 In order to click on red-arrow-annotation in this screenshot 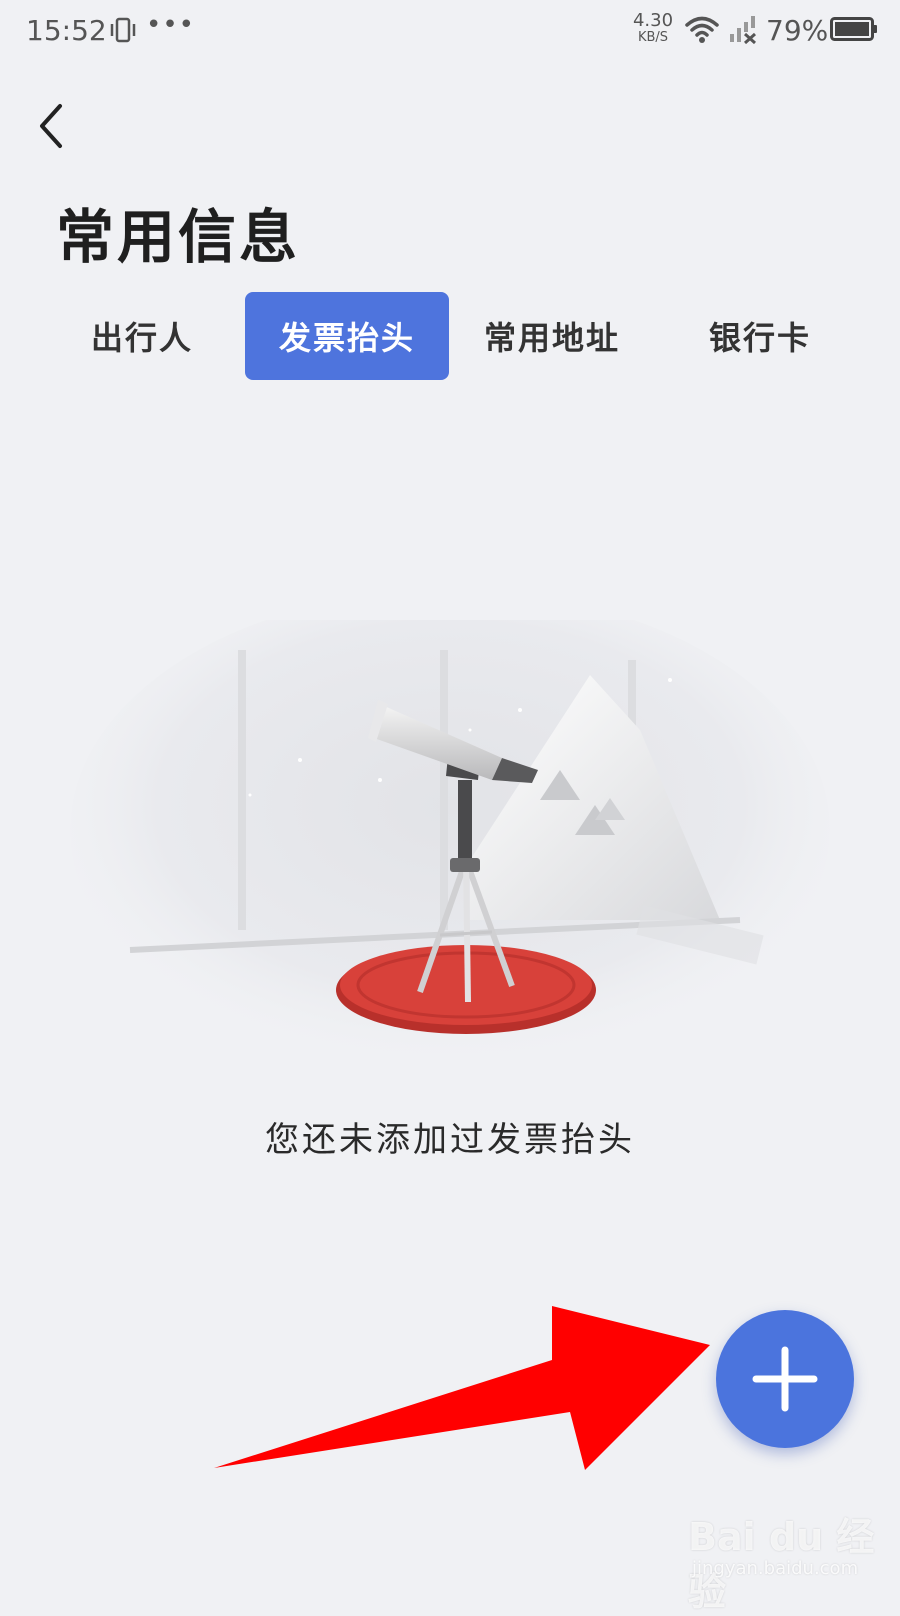, I will do `click(462, 1388)`.